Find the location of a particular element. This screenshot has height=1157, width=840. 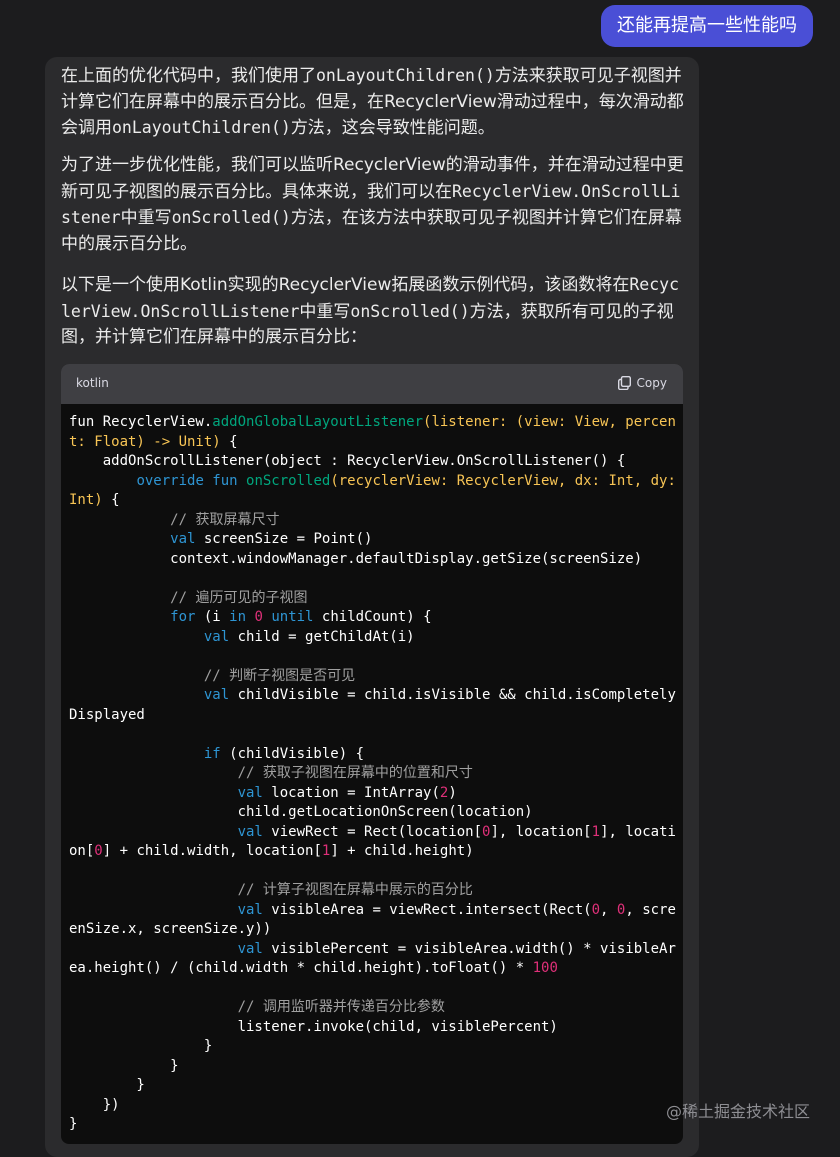

code-line: // 遍历可见的子视图 is located at coordinates (239, 597).